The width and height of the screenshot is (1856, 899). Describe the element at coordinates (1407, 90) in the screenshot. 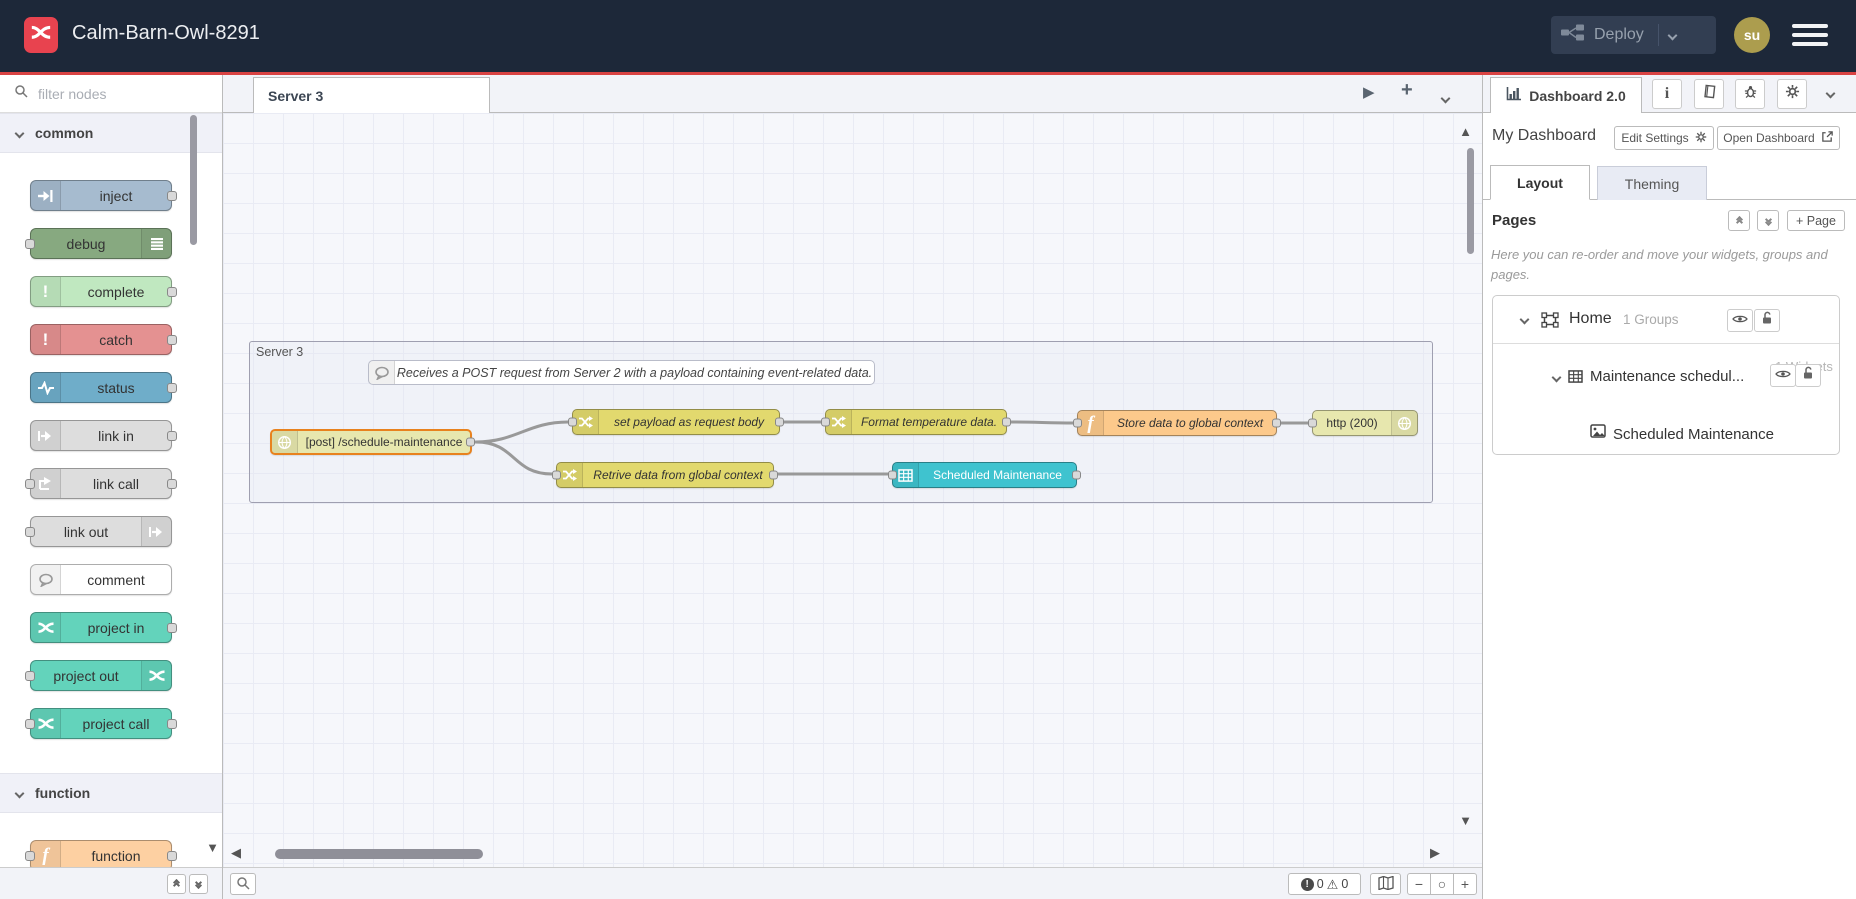

I see `add-flow-button: +` at that location.